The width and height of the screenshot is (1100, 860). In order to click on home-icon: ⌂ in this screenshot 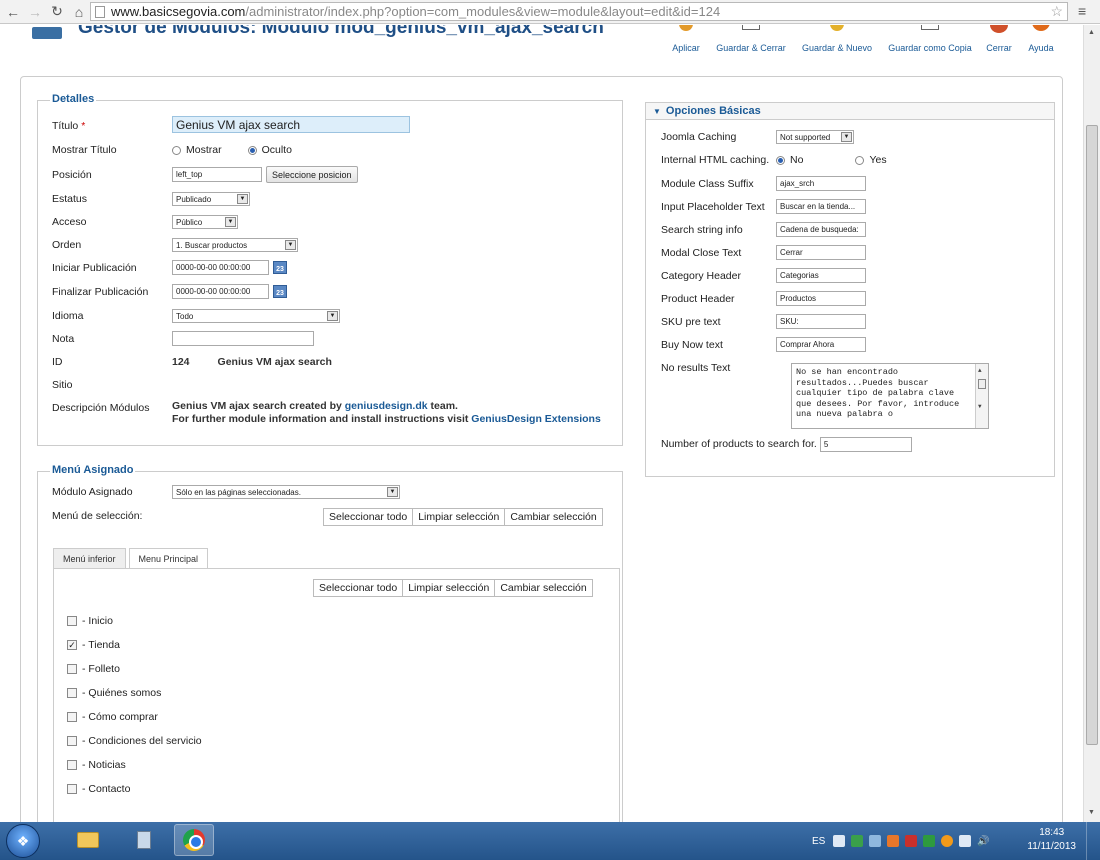, I will do `click(79, 12)`.